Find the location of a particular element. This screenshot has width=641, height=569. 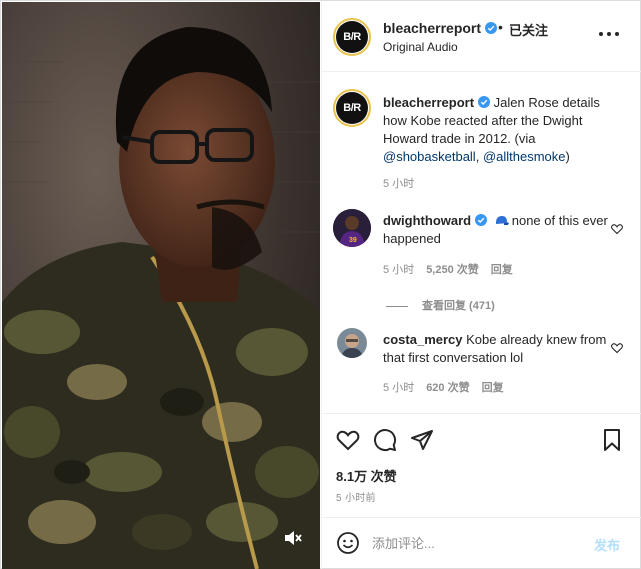

comment-likes: 620 次赞 is located at coordinates (447, 388).